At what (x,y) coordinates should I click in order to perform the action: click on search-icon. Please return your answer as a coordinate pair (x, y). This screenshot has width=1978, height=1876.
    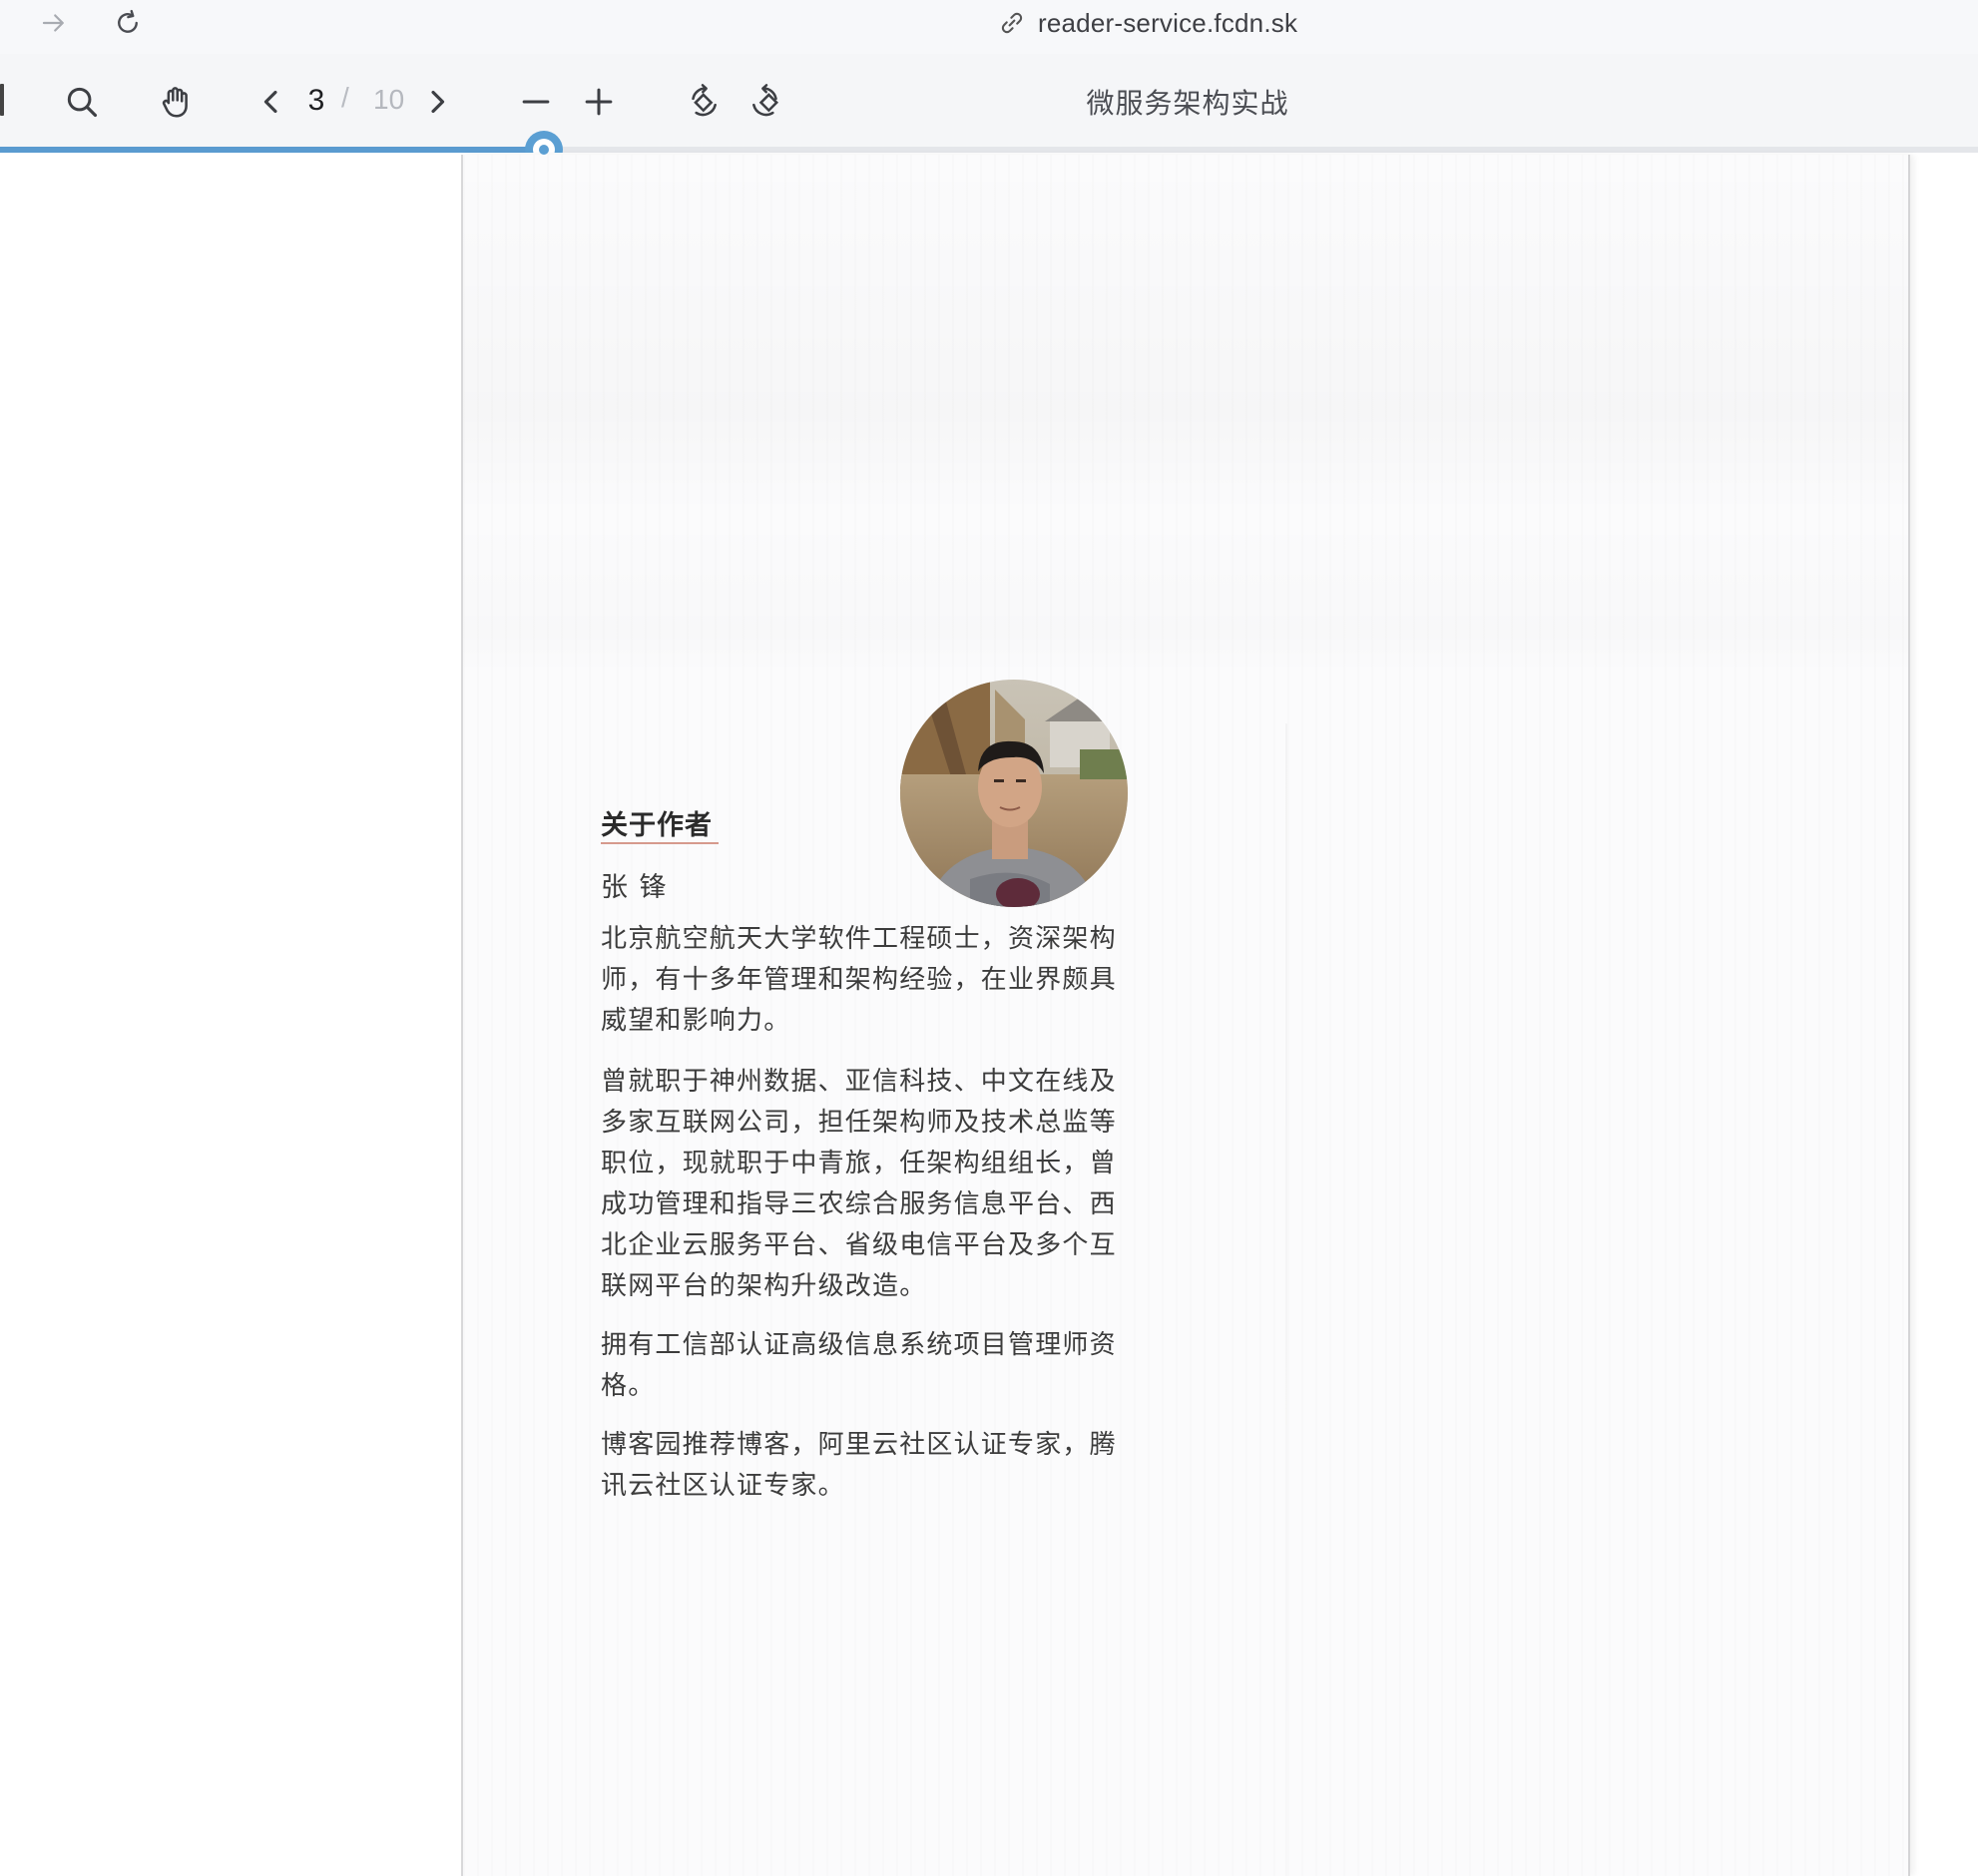
    Looking at the image, I should click on (82, 102).